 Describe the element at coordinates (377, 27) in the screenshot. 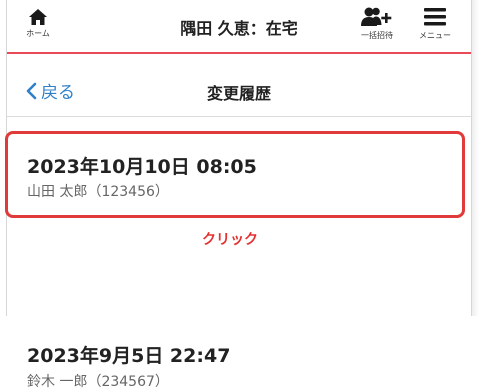

I see `bulk-invite-button: 一括招待` at that location.